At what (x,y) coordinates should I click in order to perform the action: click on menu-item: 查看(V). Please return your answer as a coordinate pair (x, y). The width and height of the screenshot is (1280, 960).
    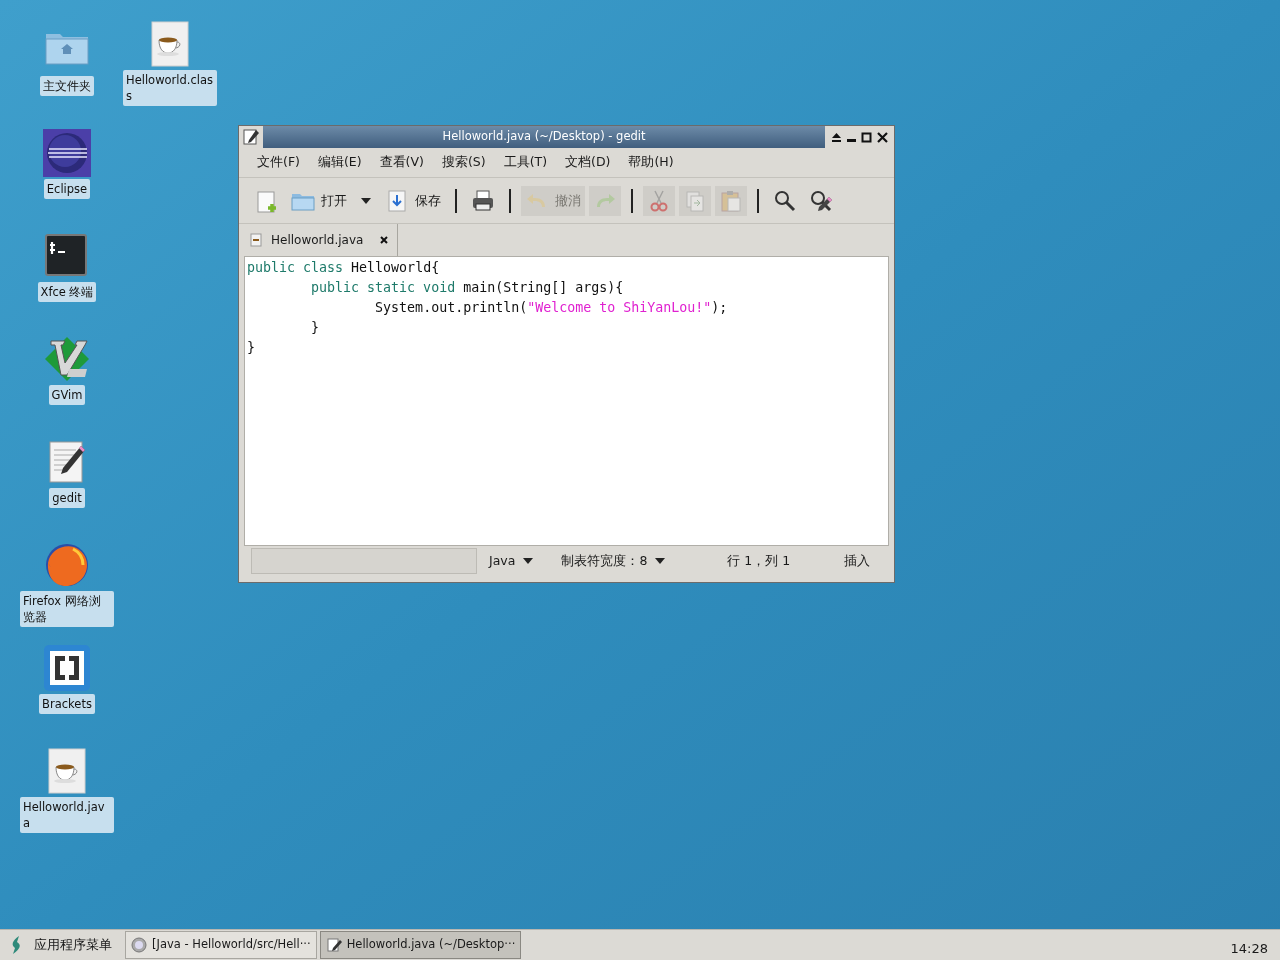
    Looking at the image, I should click on (401, 162).